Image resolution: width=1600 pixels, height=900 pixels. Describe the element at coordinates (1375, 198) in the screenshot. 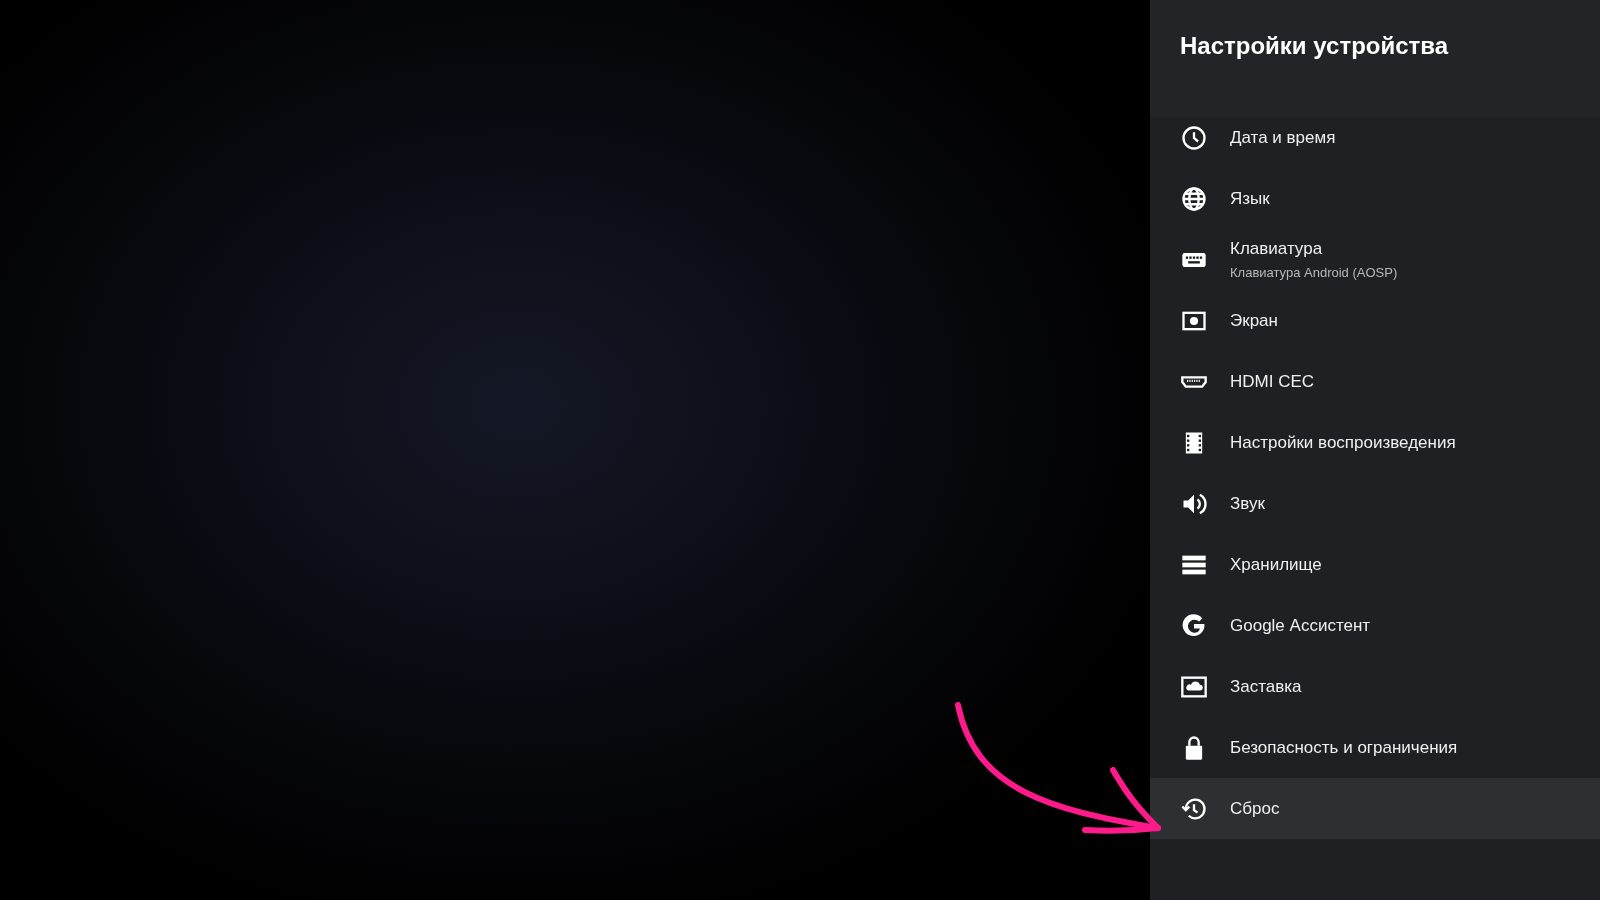

I see `settings-item: Язык` at that location.